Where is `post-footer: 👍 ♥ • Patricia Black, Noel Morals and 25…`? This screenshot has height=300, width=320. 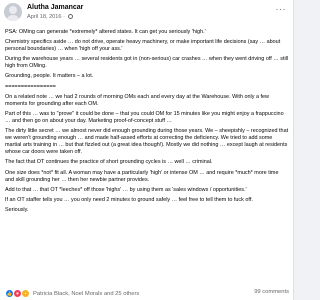
post-footer: 👍 ♥ • Patricia Black, Noel Morals and 25… is located at coordinates (147, 293).